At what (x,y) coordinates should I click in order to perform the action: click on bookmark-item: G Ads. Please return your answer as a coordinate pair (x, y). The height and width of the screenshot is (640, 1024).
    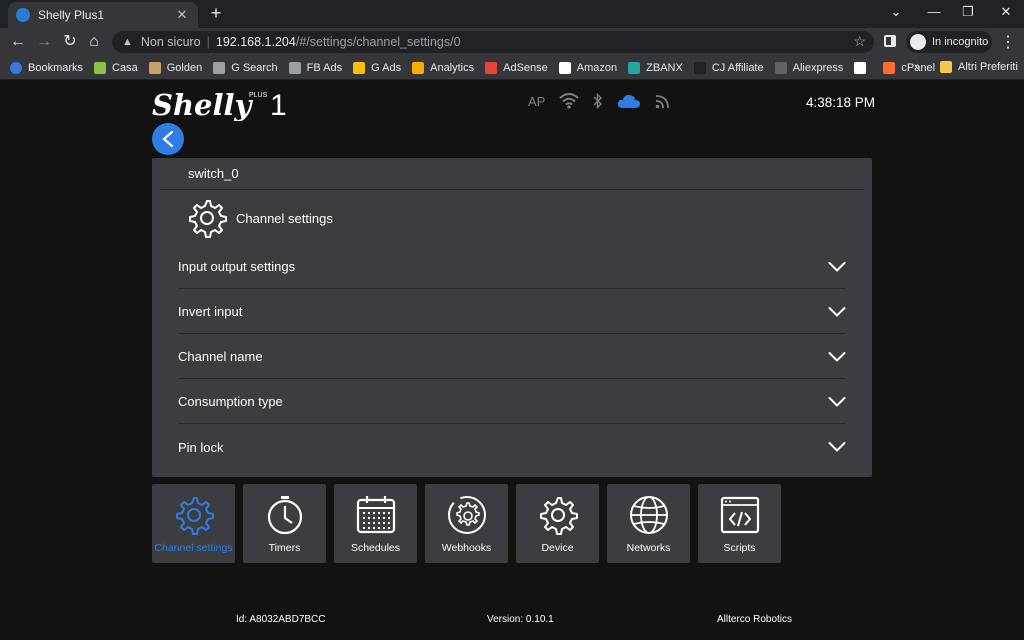
    Looking at the image, I should click on (377, 67).